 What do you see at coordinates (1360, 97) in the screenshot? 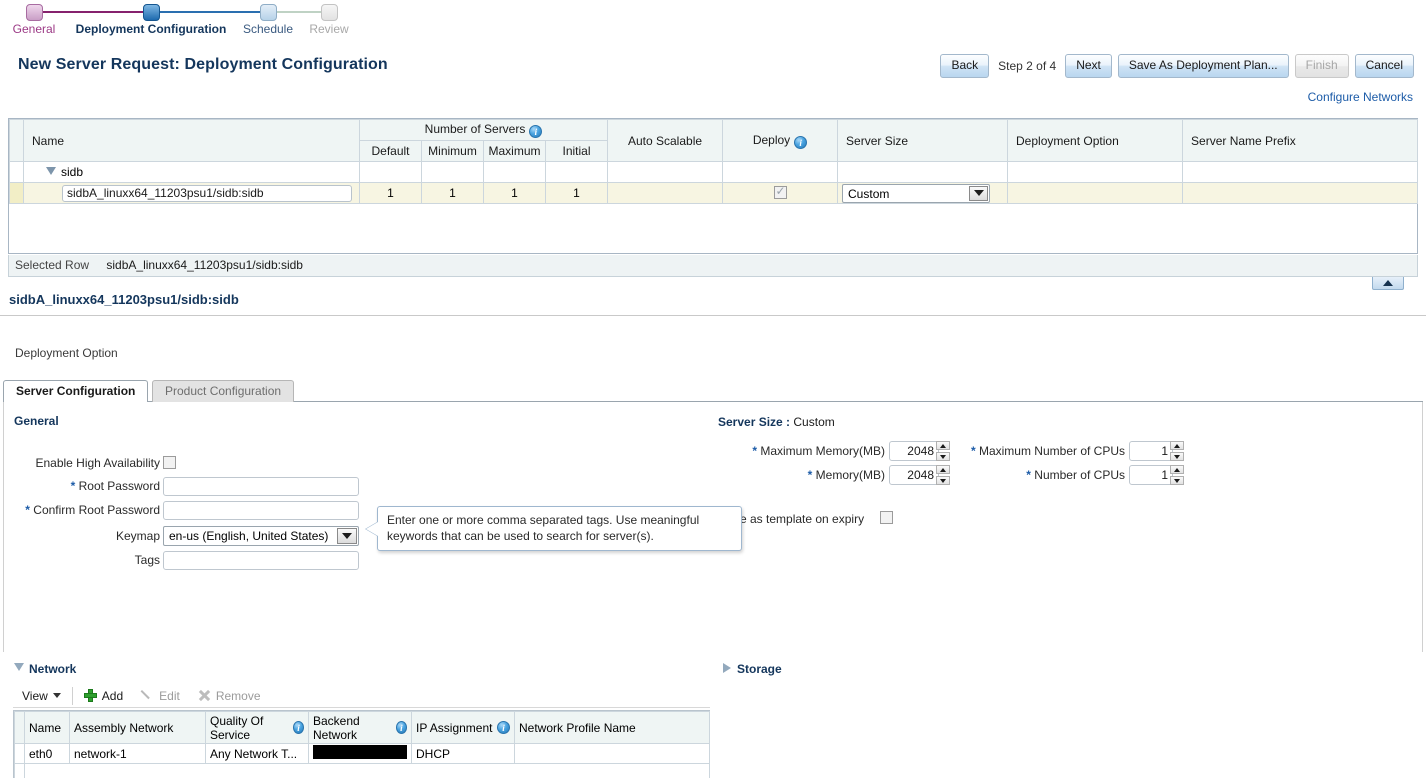
I see `configure-networks-link: Configure Networks` at bounding box center [1360, 97].